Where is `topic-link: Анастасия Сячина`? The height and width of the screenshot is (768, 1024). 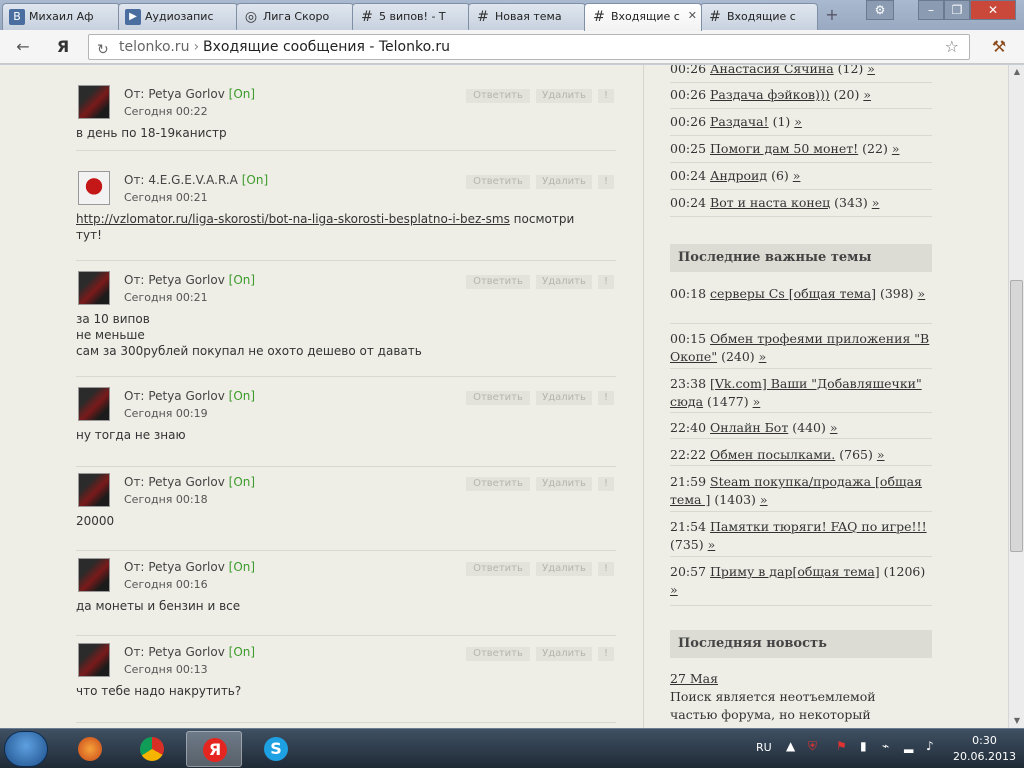 topic-link: Анастасия Сячина is located at coordinates (772, 70).